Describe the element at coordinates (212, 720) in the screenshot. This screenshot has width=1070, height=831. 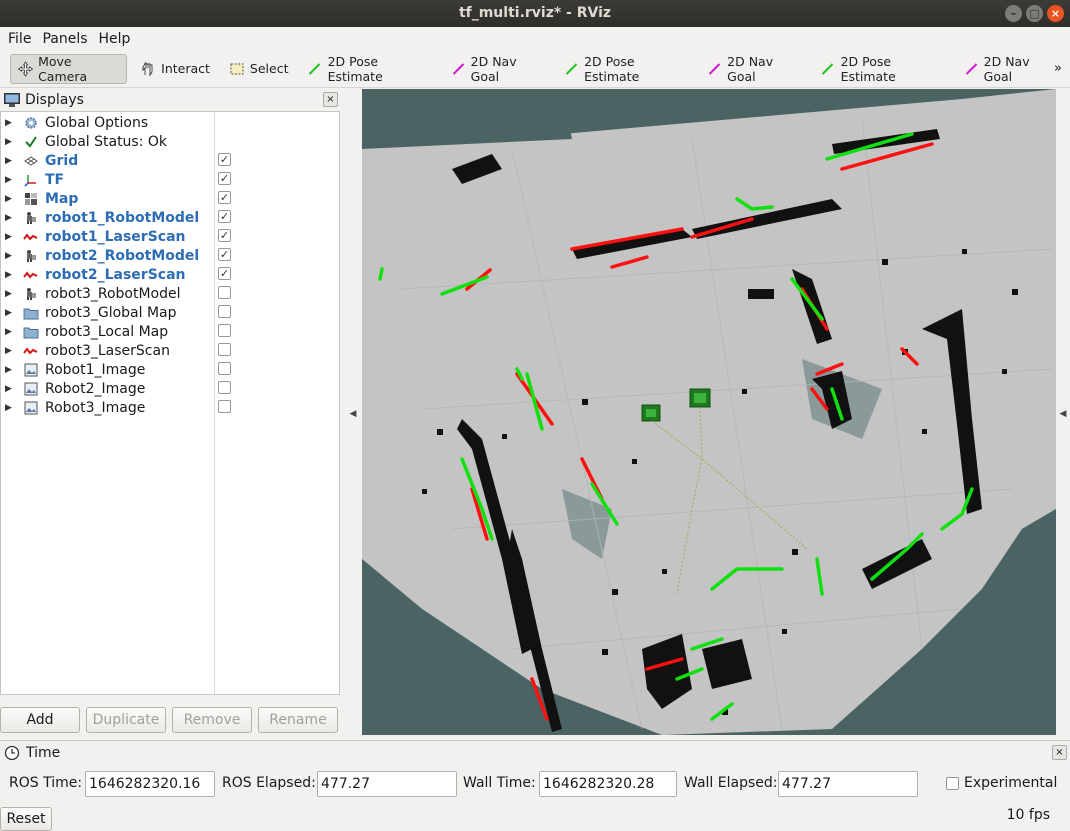
I see `remove-button: Remove` at that location.